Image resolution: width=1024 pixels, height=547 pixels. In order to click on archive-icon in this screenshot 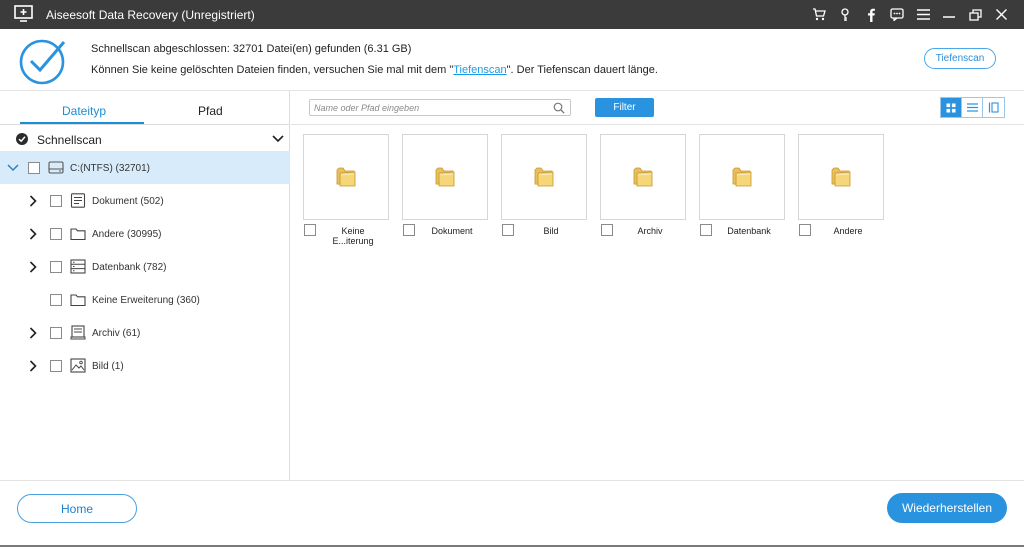, I will do `click(78, 332)`.